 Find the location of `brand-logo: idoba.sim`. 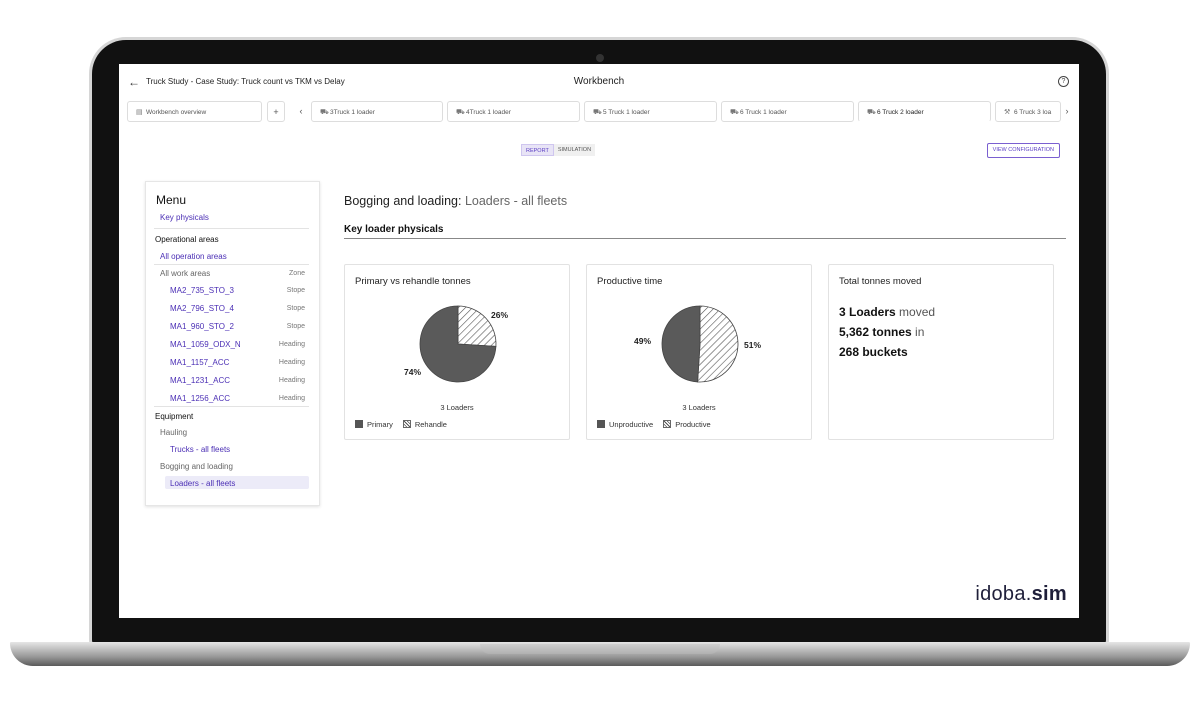

brand-logo: idoba.sim is located at coordinates (1021, 594).